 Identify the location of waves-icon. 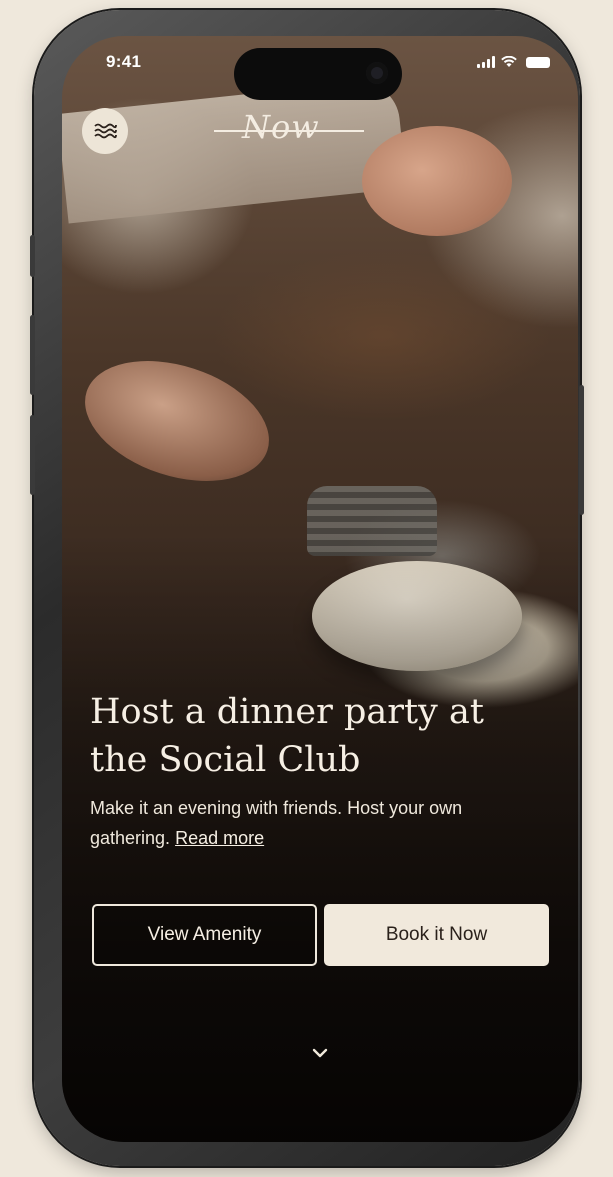
(105, 131).